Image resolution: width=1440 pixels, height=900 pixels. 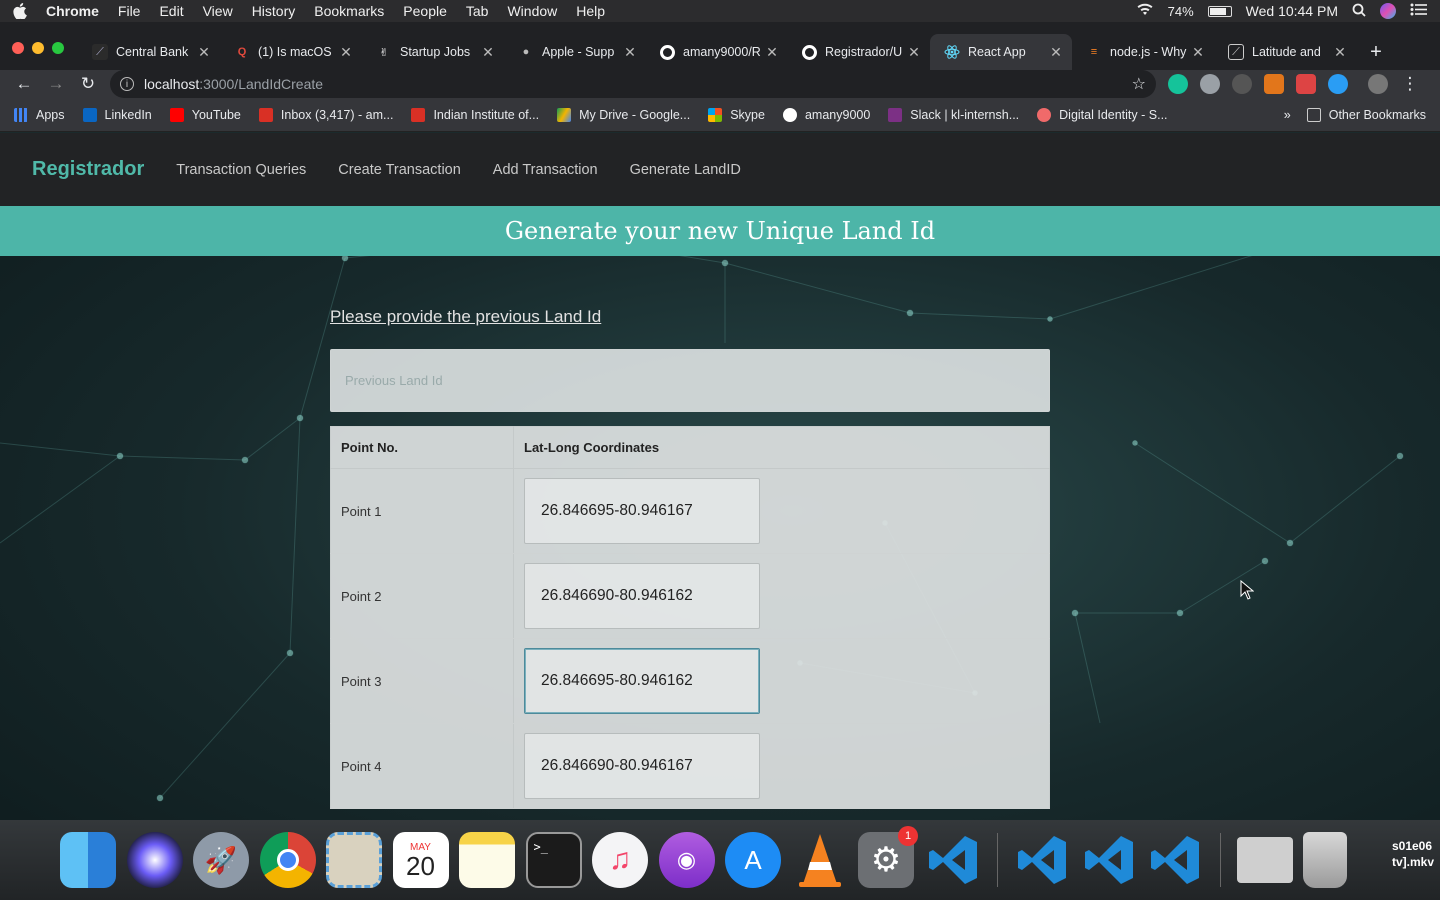 I want to click on tab-react-app: React App ✕, so click(x=1001, y=52).